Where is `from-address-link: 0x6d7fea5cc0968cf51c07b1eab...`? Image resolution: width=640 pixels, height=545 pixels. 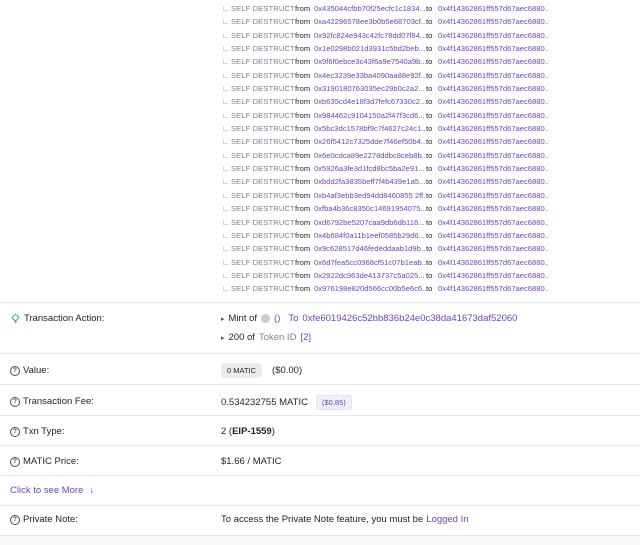 from-address-link: 0x6d7fea5cc0968cf51c07b1eab... is located at coordinates (370, 262).